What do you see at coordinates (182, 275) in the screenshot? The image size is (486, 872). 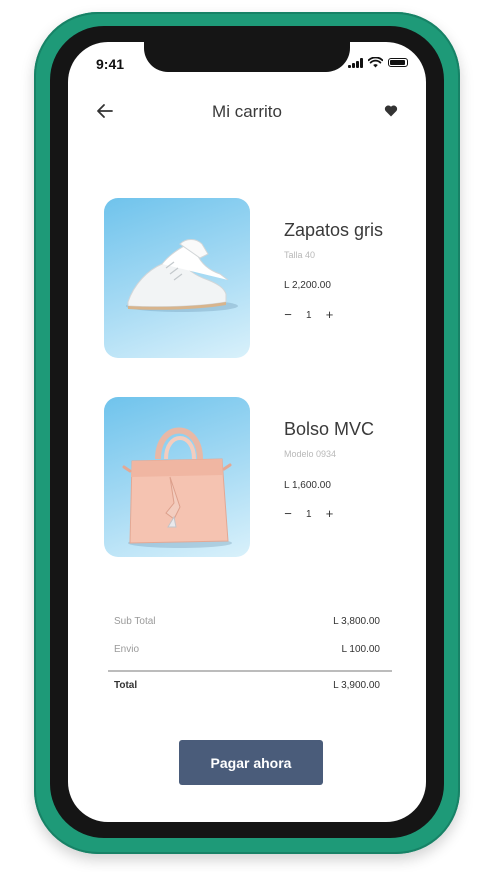 I see `sneaker-image` at bounding box center [182, 275].